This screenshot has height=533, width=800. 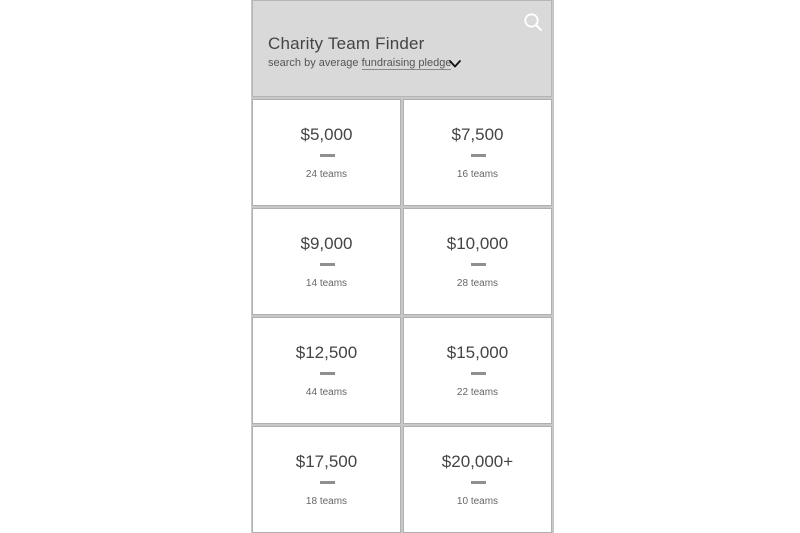 What do you see at coordinates (326, 370) in the screenshot?
I see `pledge-tile: $12,500 44 teams` at bounding box center [326, 370].